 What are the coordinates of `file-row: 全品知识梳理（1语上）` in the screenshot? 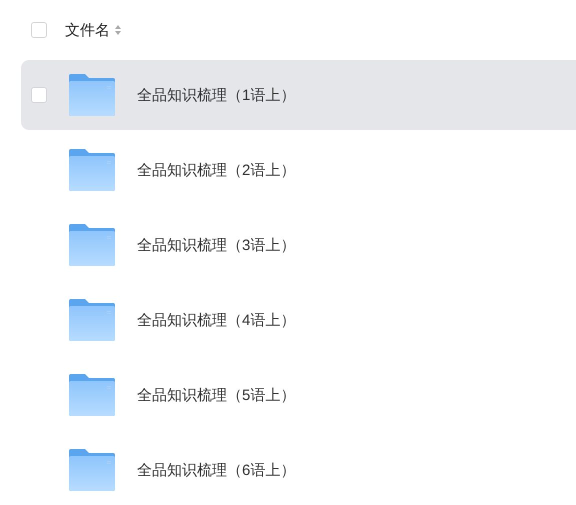 It's located at (298, 95).